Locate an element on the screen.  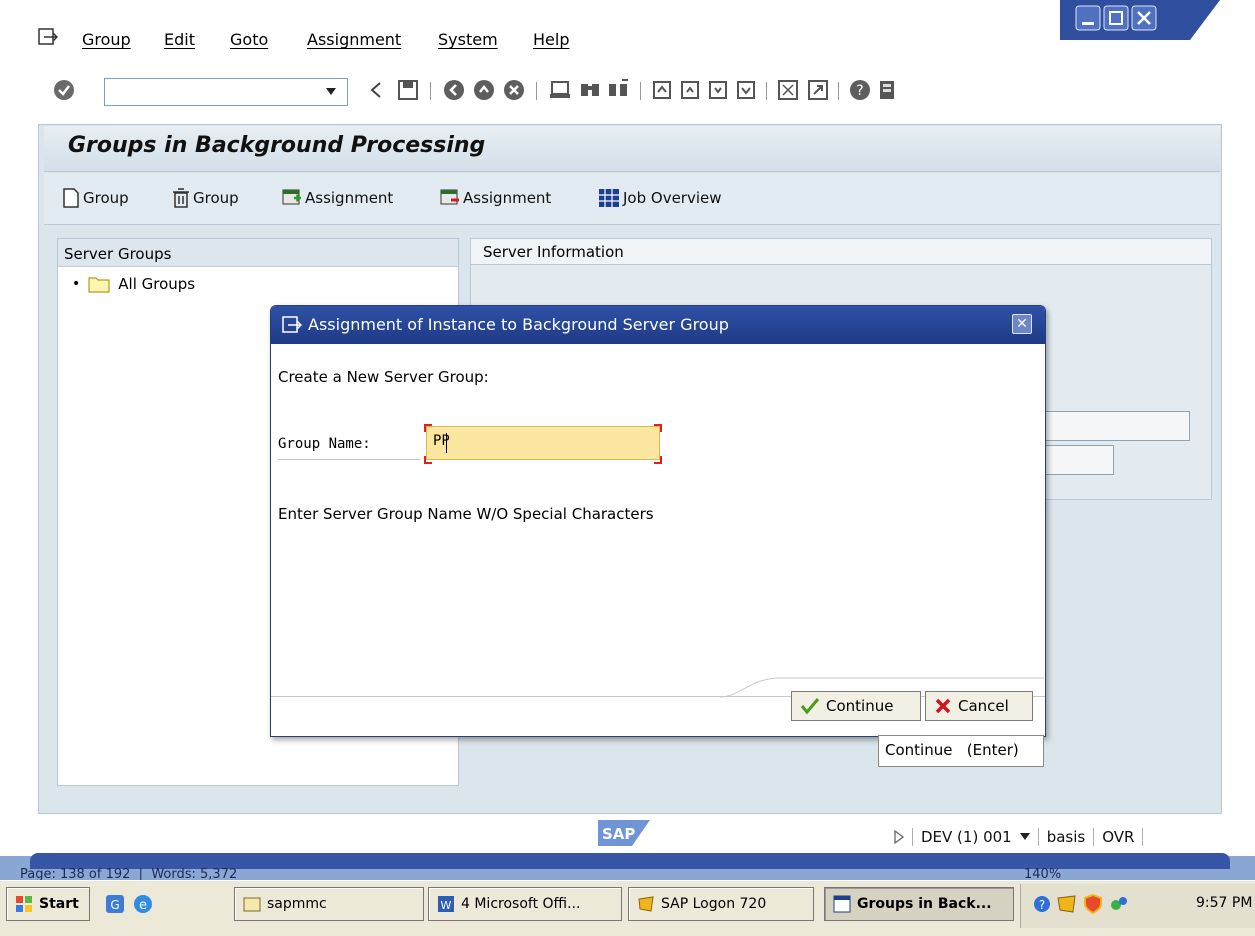
continue-button: Continue is located at coordinates (856, 706).